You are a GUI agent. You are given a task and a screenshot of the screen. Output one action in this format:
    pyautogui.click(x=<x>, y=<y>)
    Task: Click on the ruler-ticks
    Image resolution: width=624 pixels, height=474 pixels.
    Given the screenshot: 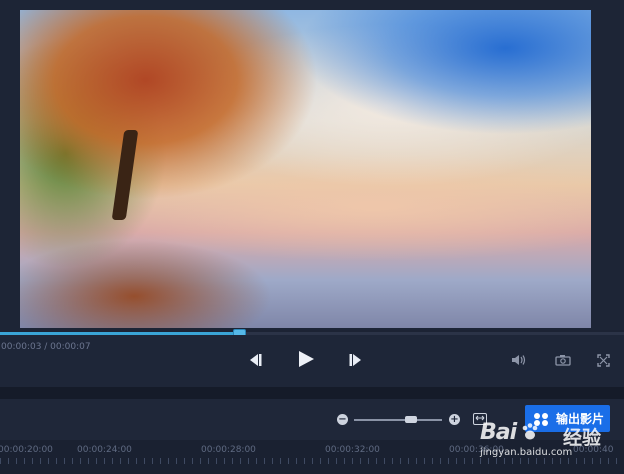 What is the action you would take?
    pyautogui.click(x=312, y=461)
    